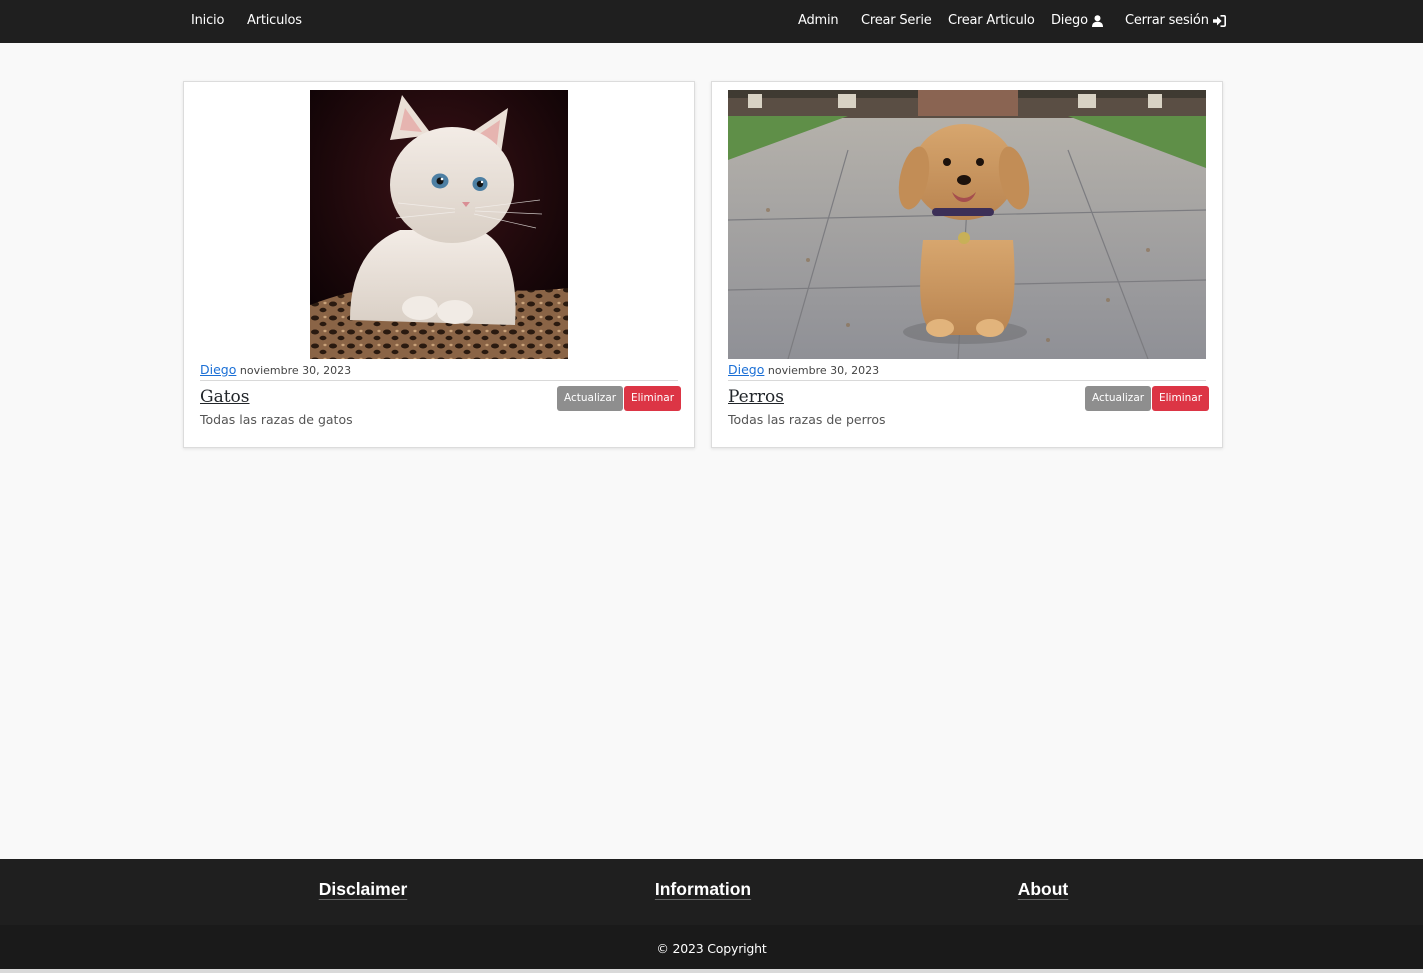  Describe the element at coordinates (1167, 20) in the screenshot. I see `nav-link-label: Cerrar sesión` at that location.